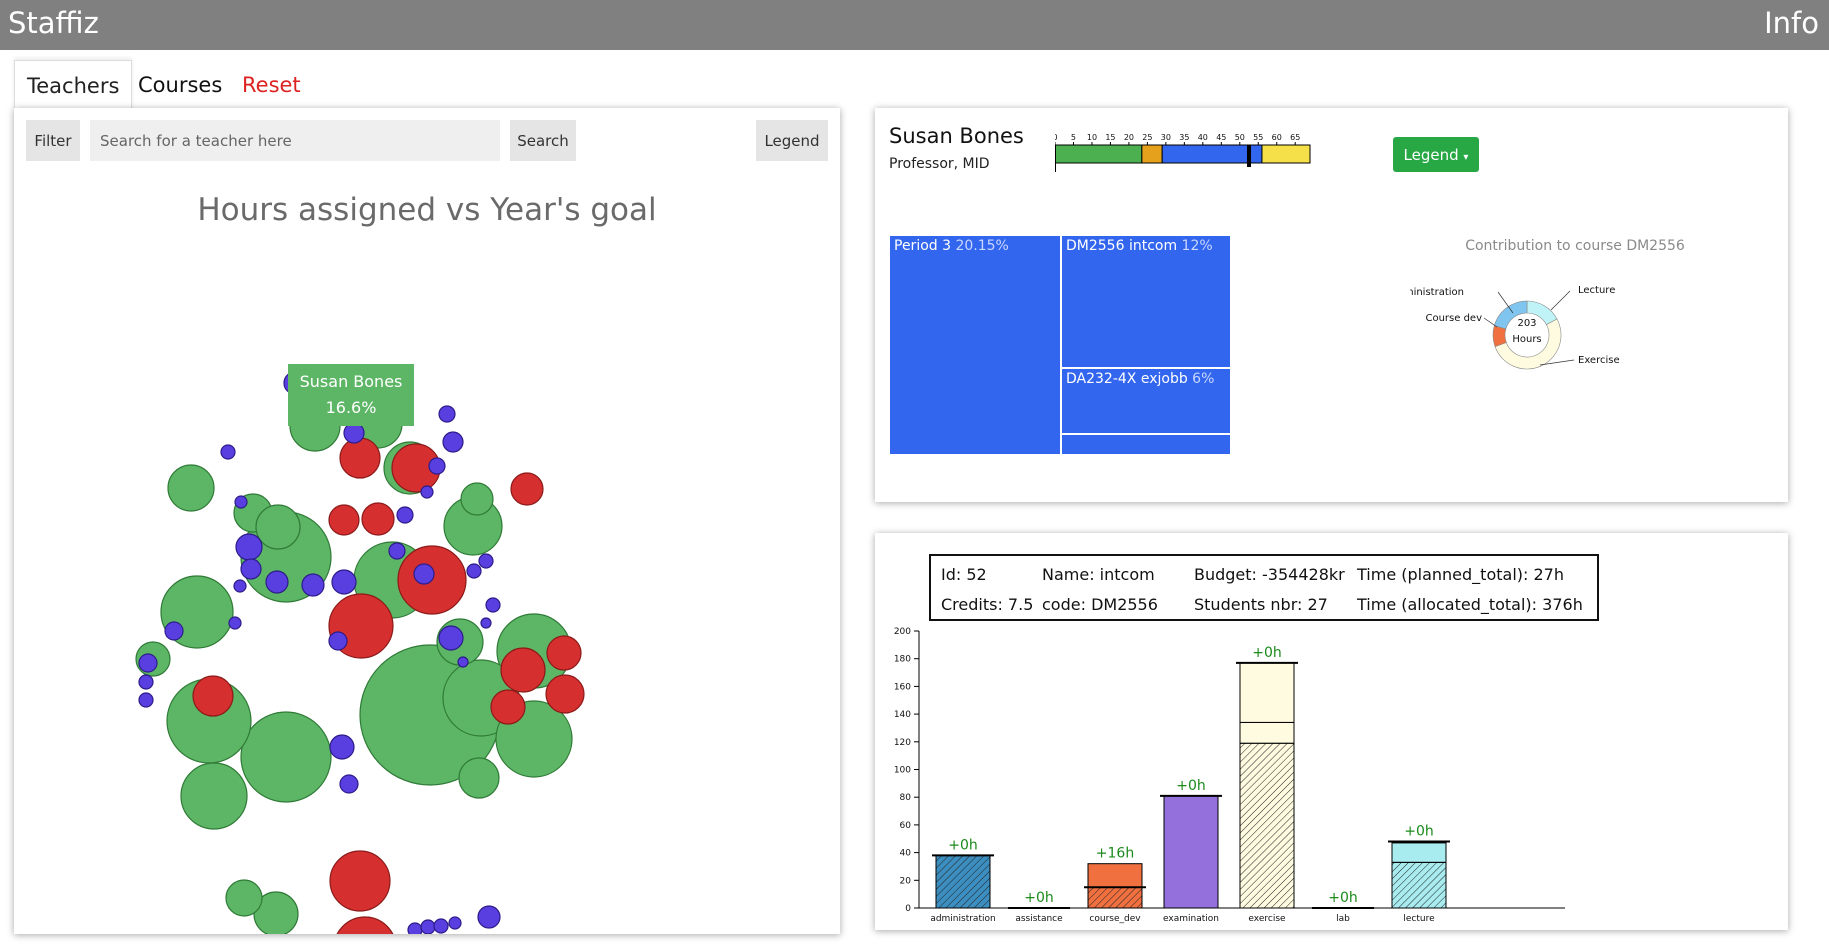 The width and height of the screenshot is (1829, 949). I want to click on y-tick-label: 160, so click(902, 687).